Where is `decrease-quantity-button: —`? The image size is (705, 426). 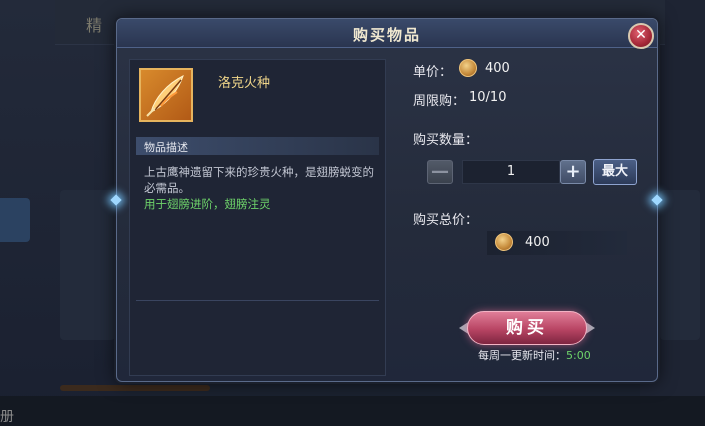
decrease-quantity-button: — is located at coordinates (440, 172).